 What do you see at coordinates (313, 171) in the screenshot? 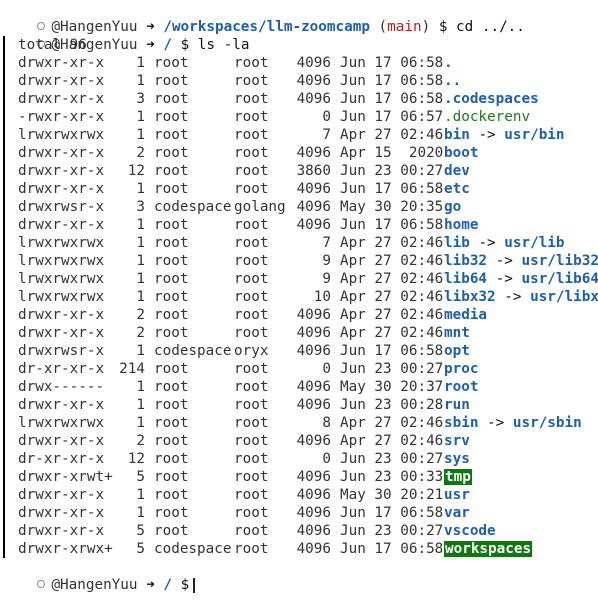
I see `file-size: 3860` at bounding box center [313, 171].